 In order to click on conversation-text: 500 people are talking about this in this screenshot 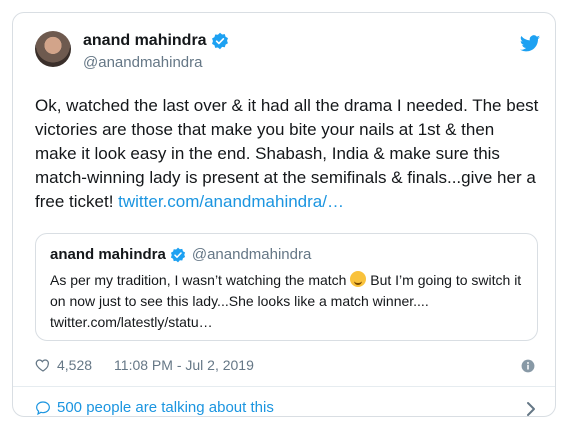, I will do `click(165, 407)`.